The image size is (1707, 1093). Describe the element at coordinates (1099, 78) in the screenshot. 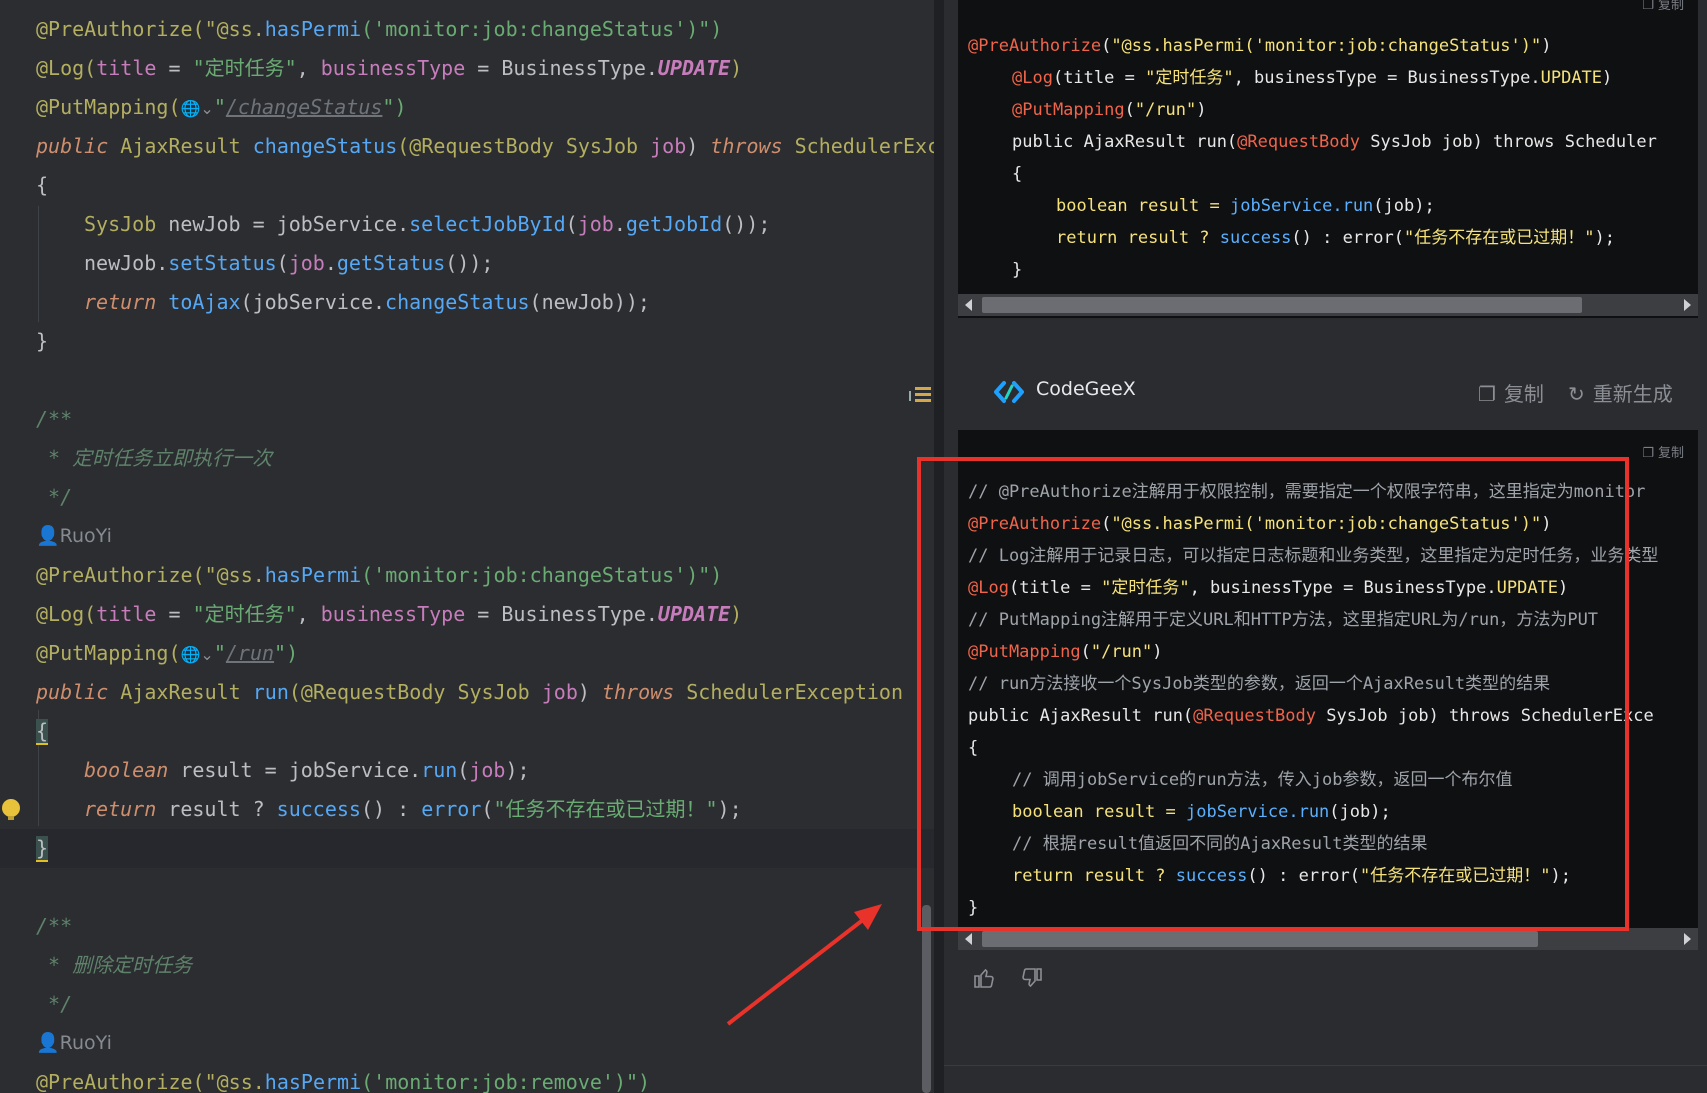

I see `code-text: (title =` at that location.